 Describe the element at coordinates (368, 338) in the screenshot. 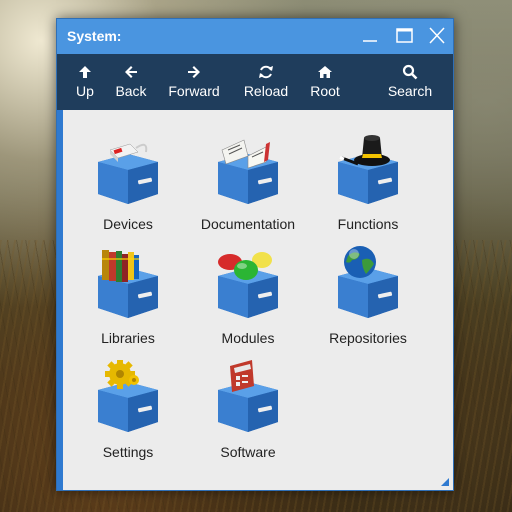

I see `repositories-label: Repositories` at that location.